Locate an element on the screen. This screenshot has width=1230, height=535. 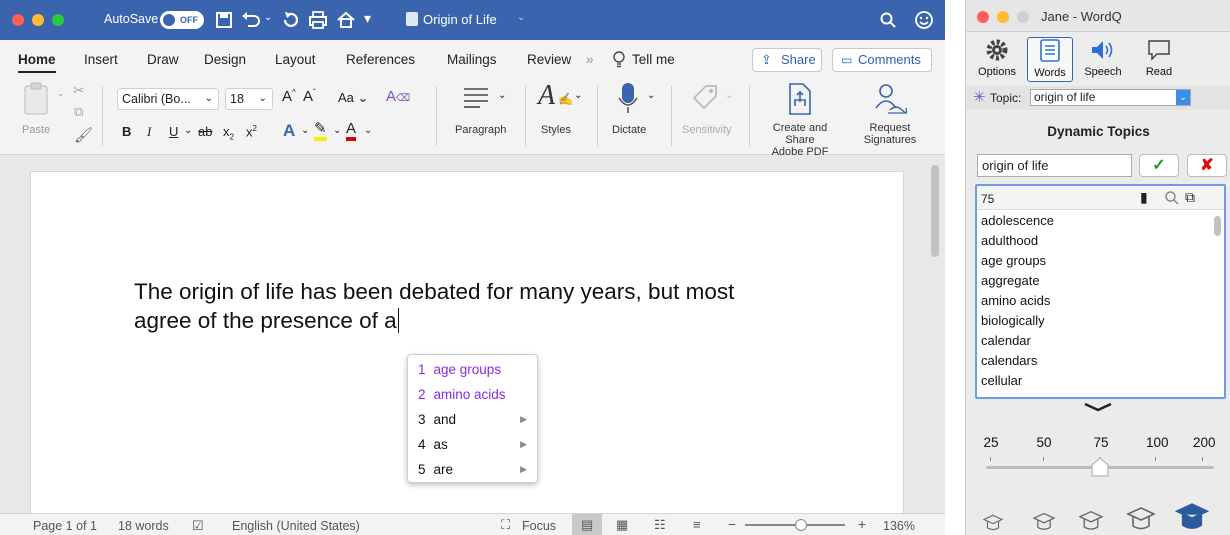
underline-icon: U is located at coordinates (173, 131).